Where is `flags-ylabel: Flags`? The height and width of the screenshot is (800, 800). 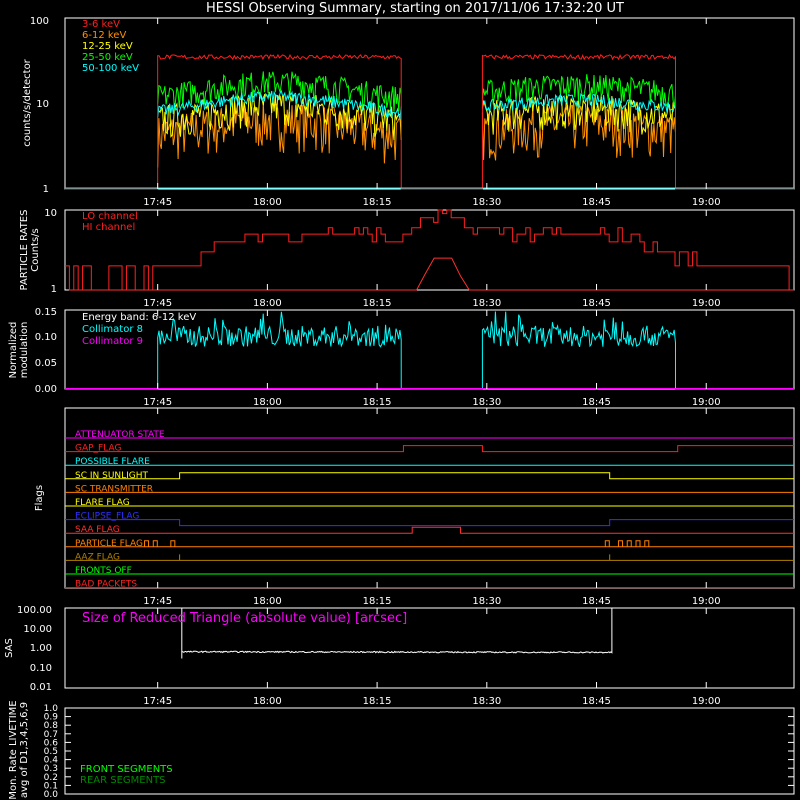 flags-ylabel: Flags is located at coordinates (39, 498).